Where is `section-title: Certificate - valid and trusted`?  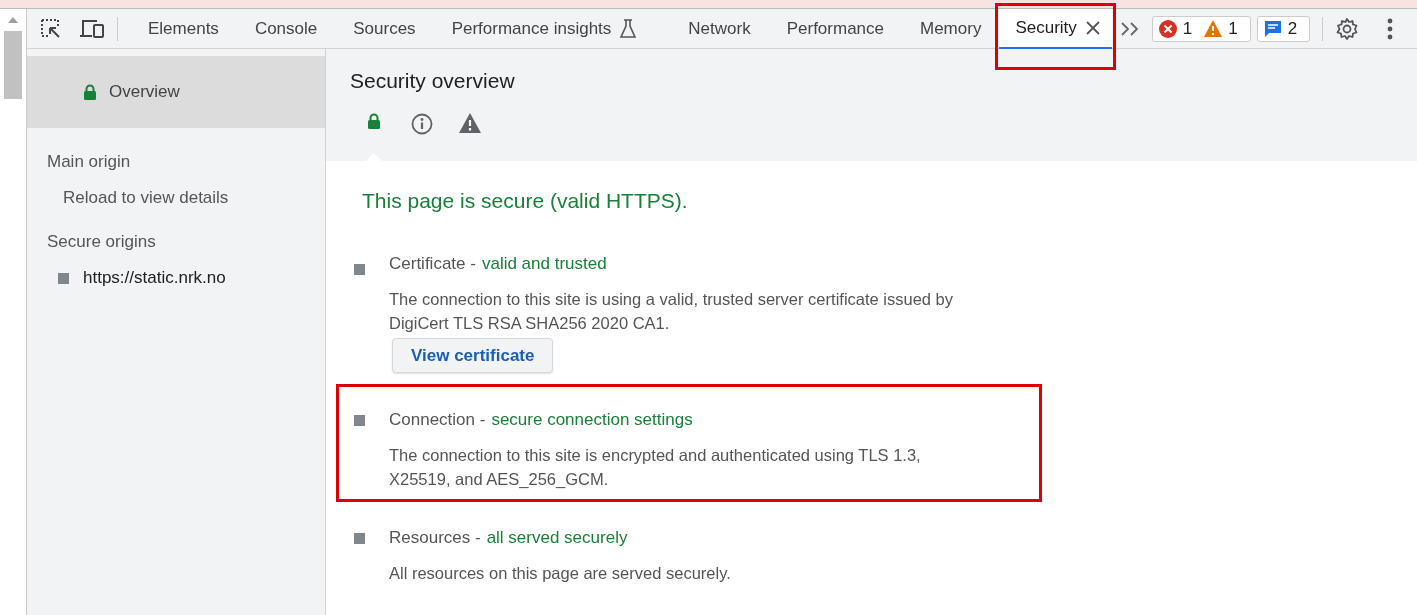 section-title: Certificate - valid and trusted is located at coordinates (498, 264).